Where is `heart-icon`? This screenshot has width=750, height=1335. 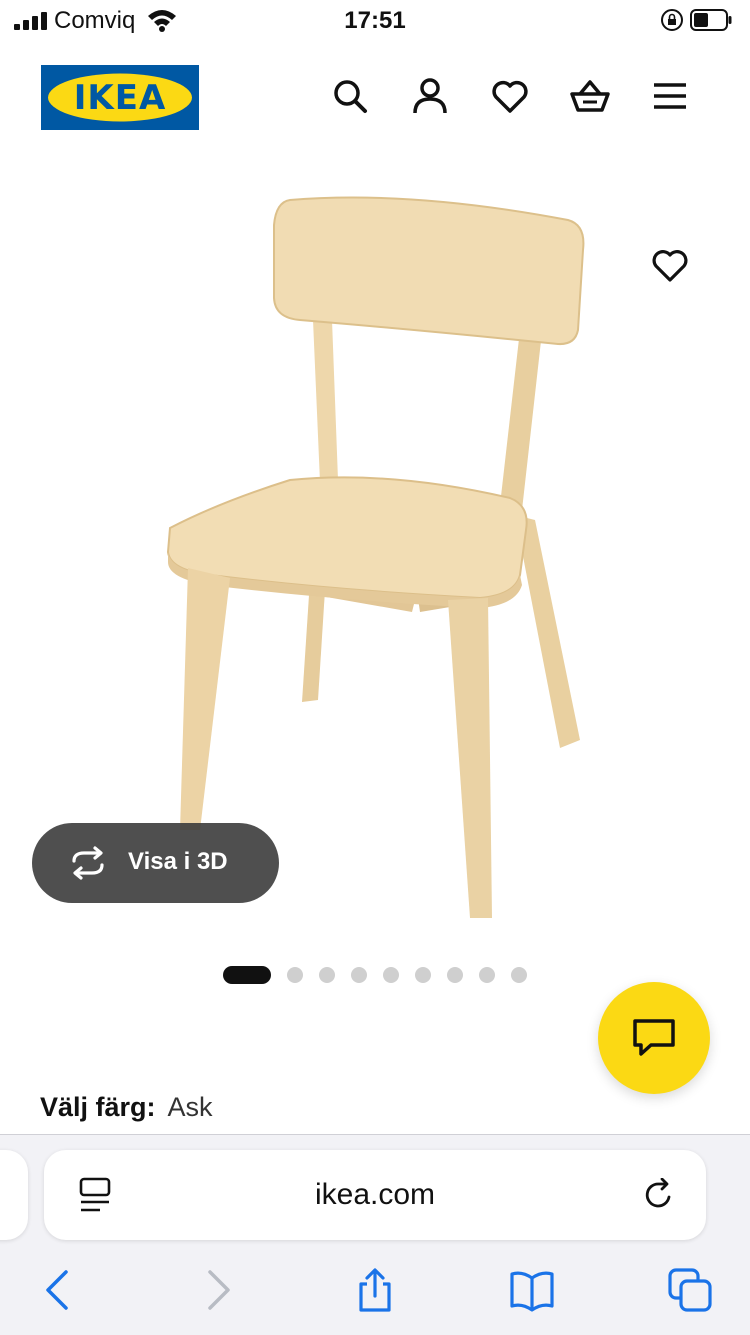
heart-icon is located at coordinates (510, 96).